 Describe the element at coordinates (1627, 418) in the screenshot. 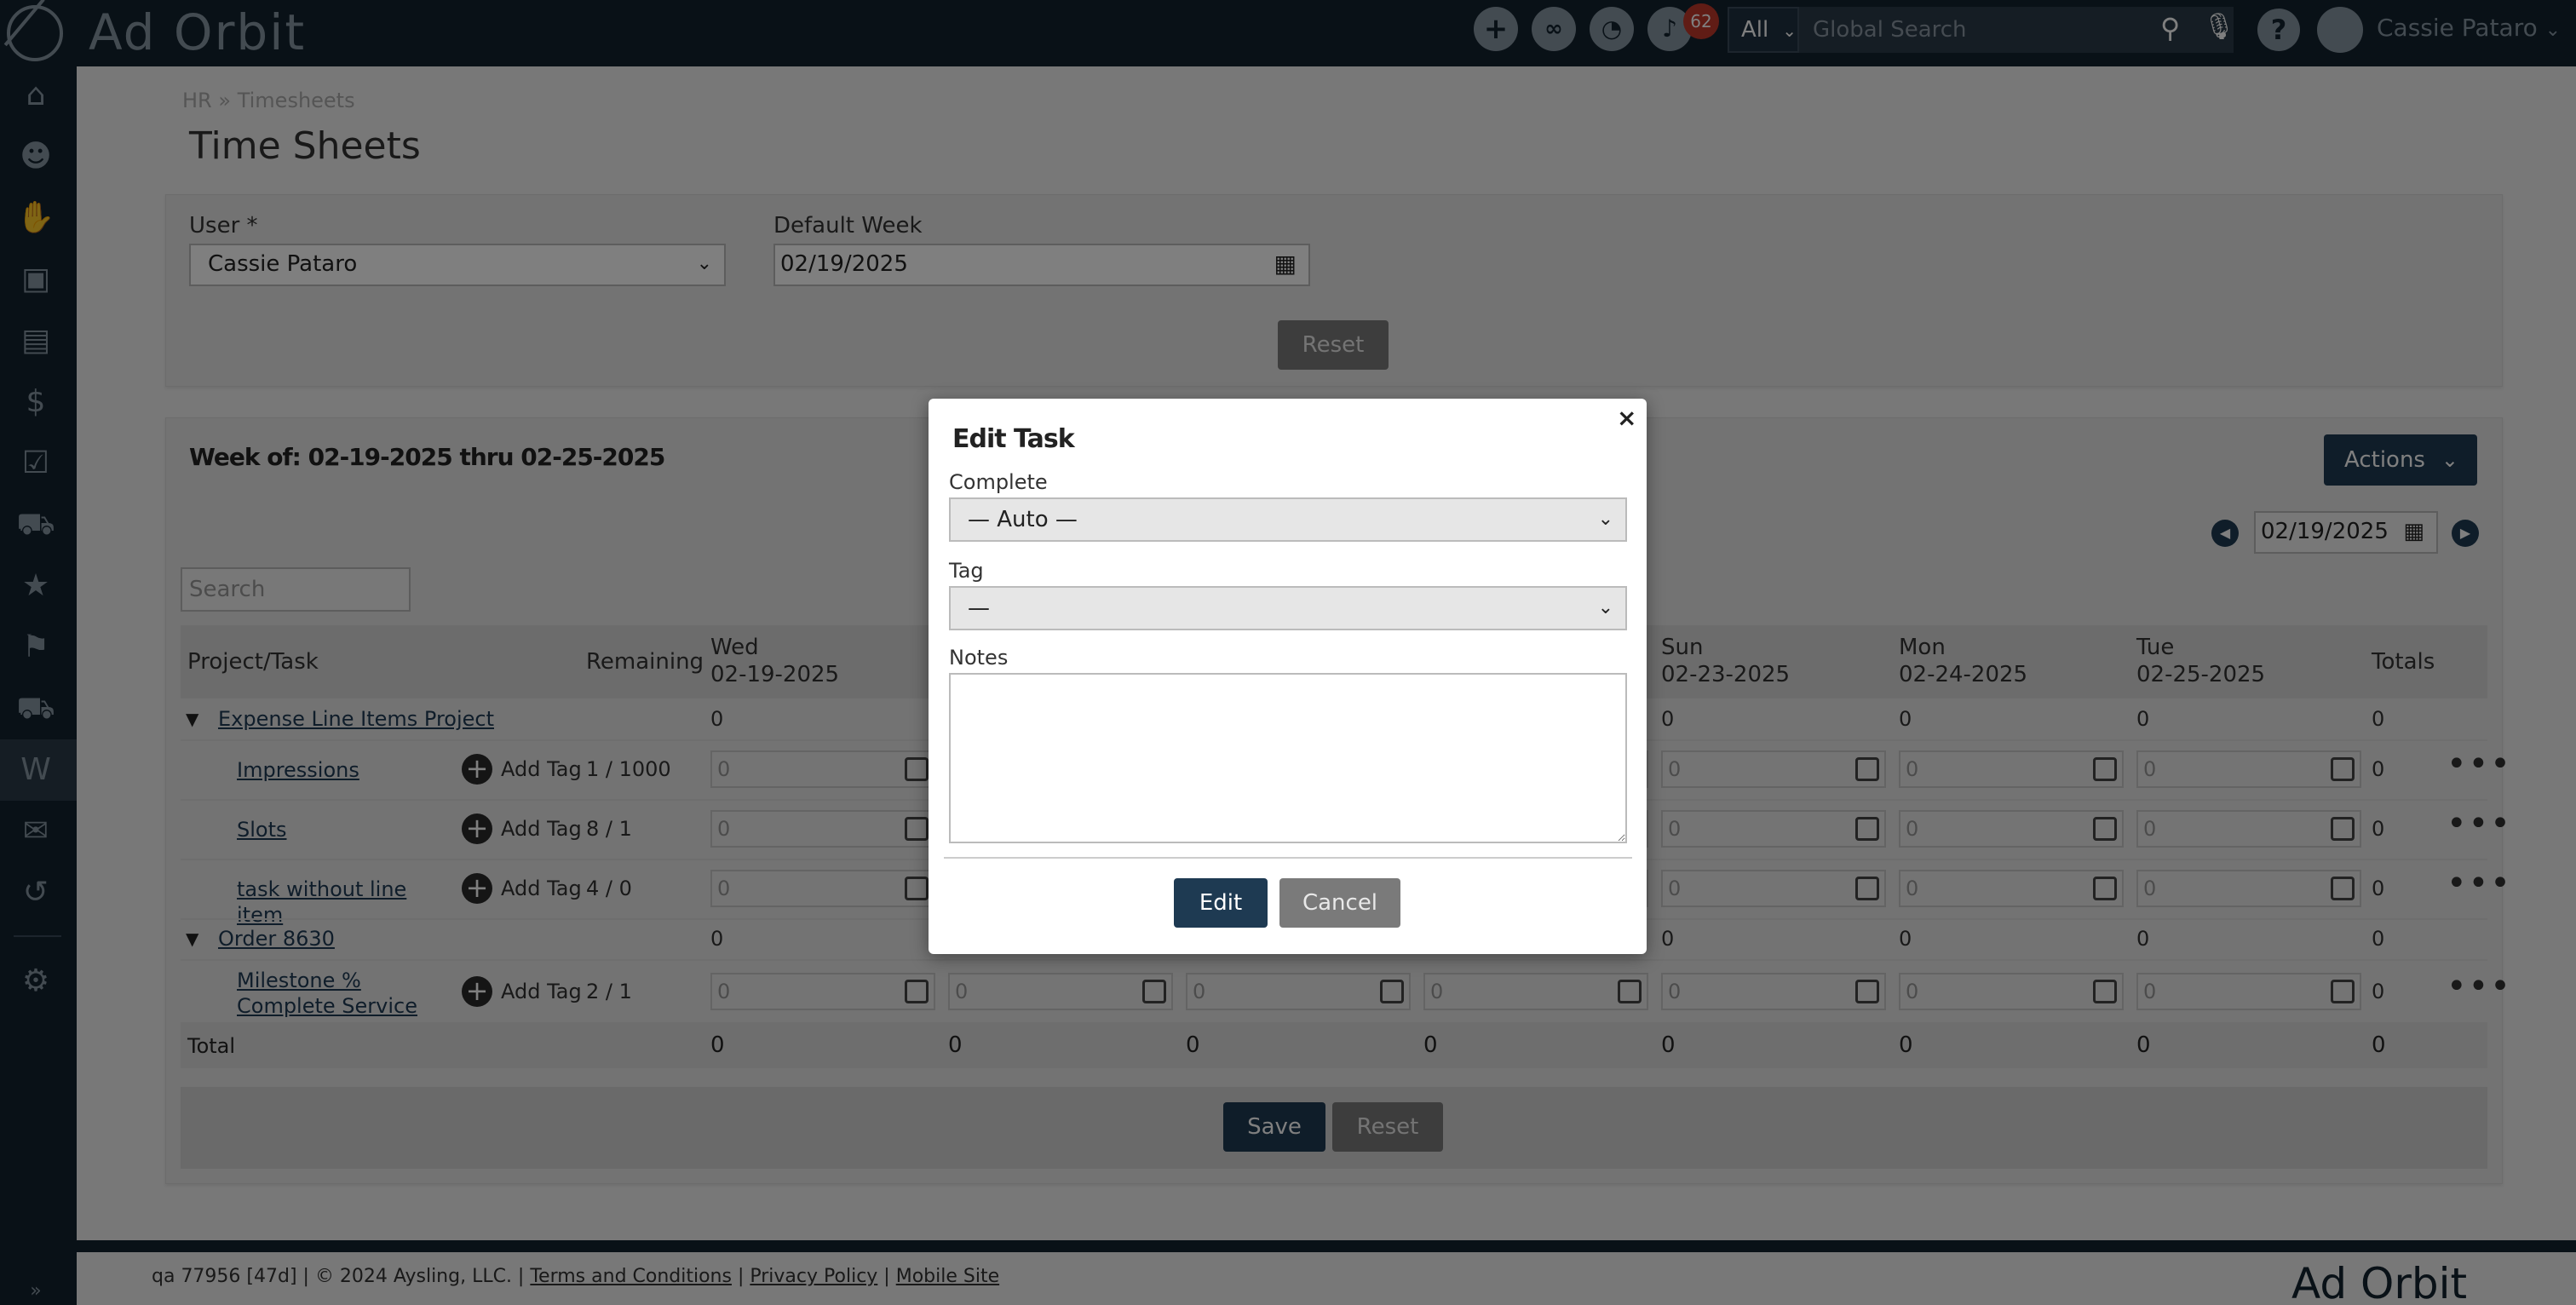

I see `close-icon: ×` at that location.